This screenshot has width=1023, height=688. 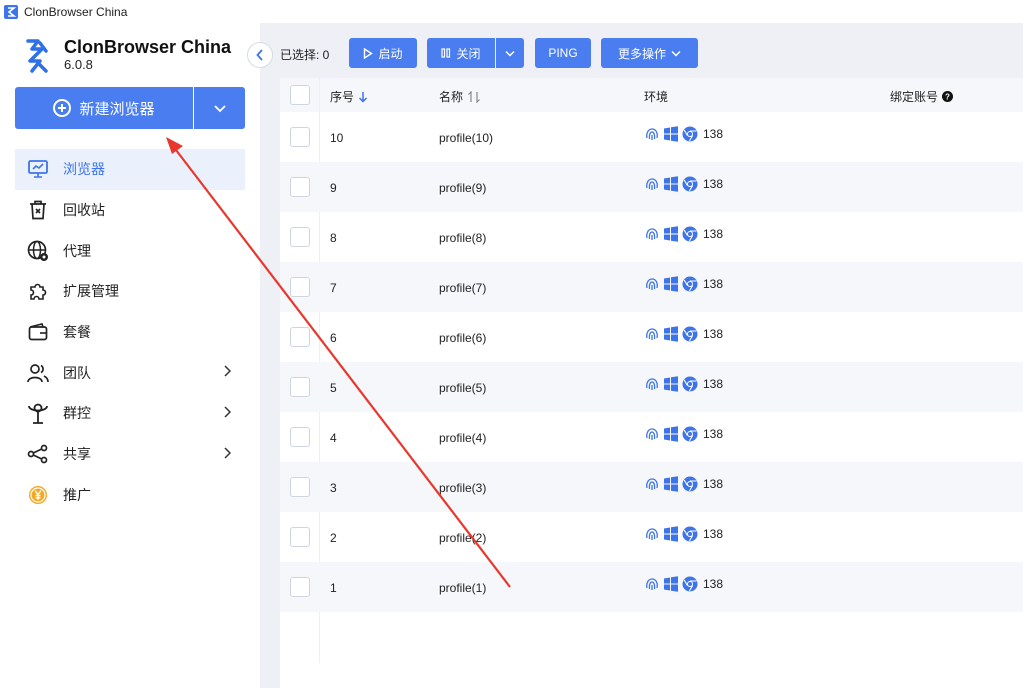 I want to click on sidebar-collapse-button, so click(x=260, y=55).